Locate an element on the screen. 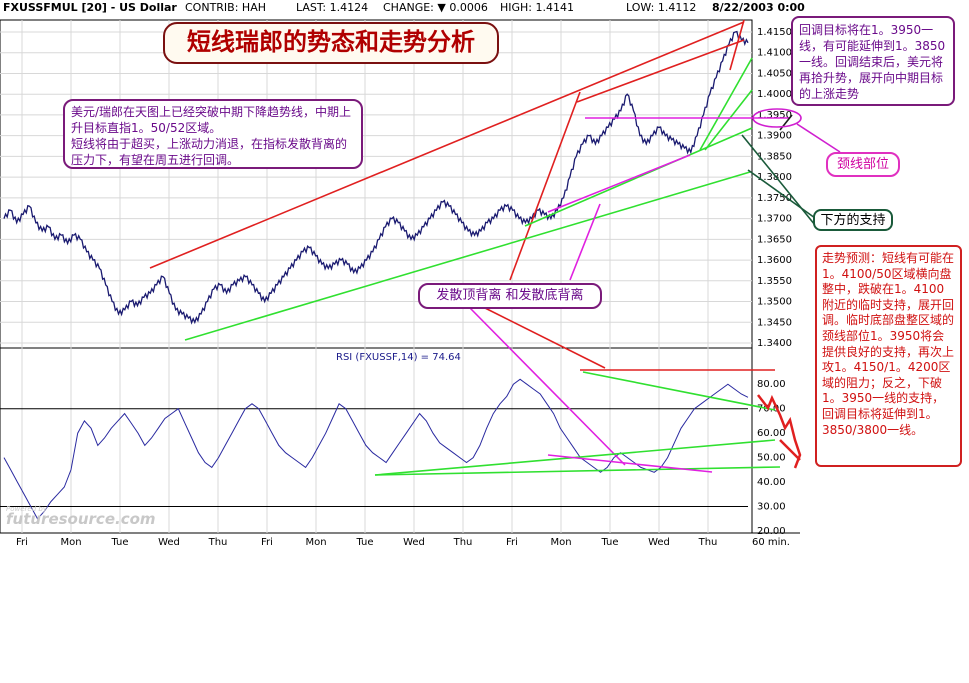 The height and width of the screenshot is (683, 969). price-y-tick: 1.4150 is located at coordinates (774, 32).